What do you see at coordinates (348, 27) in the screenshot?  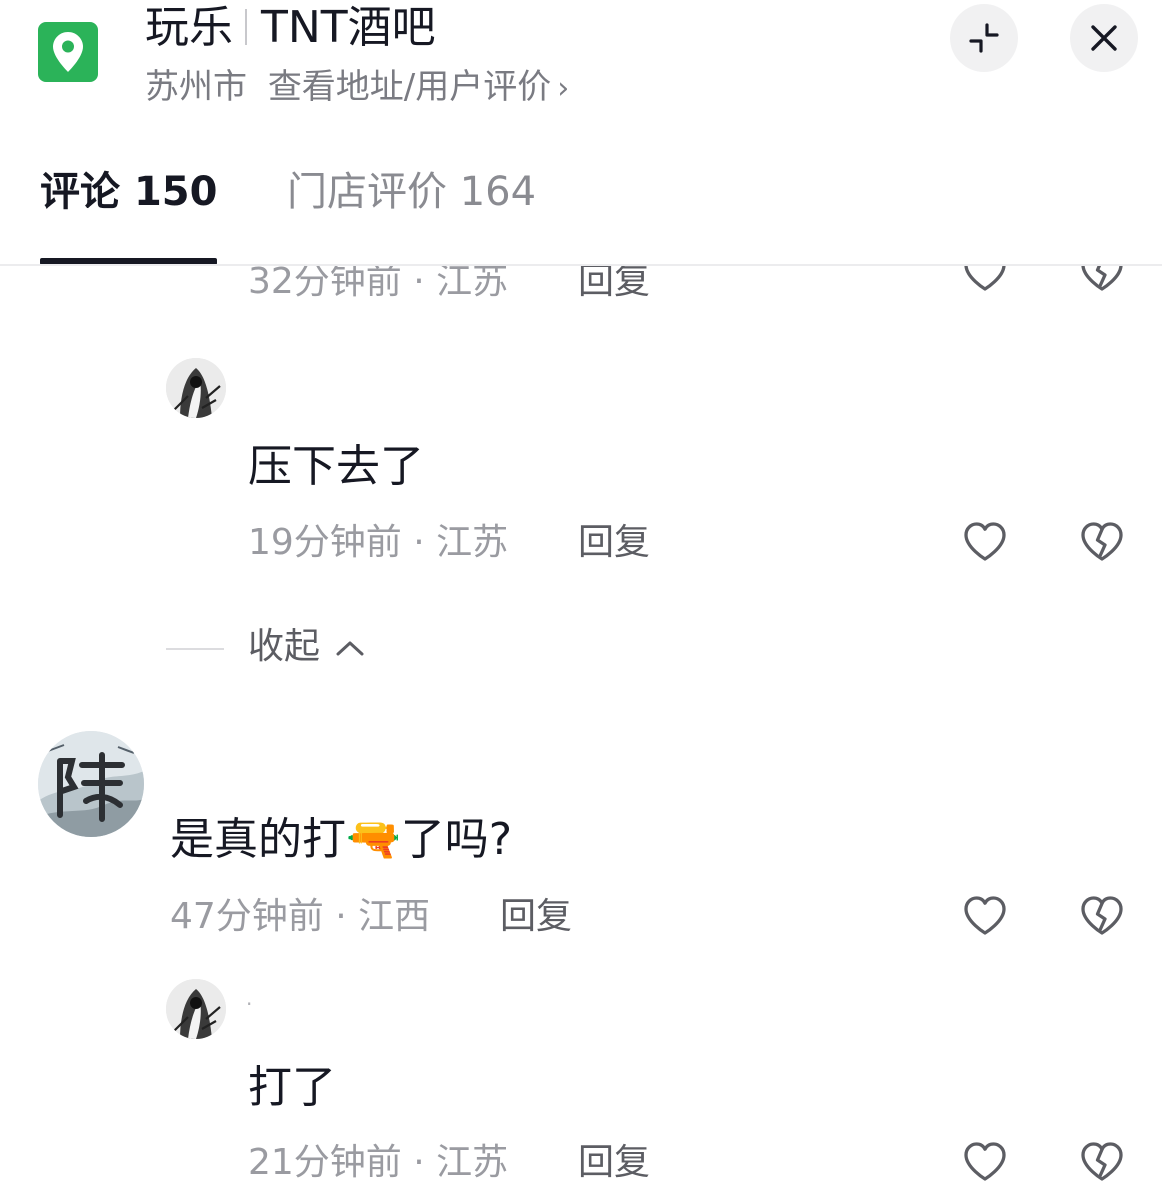 I see `place-name: TNT酒吧` at bounding box center [348, 27].